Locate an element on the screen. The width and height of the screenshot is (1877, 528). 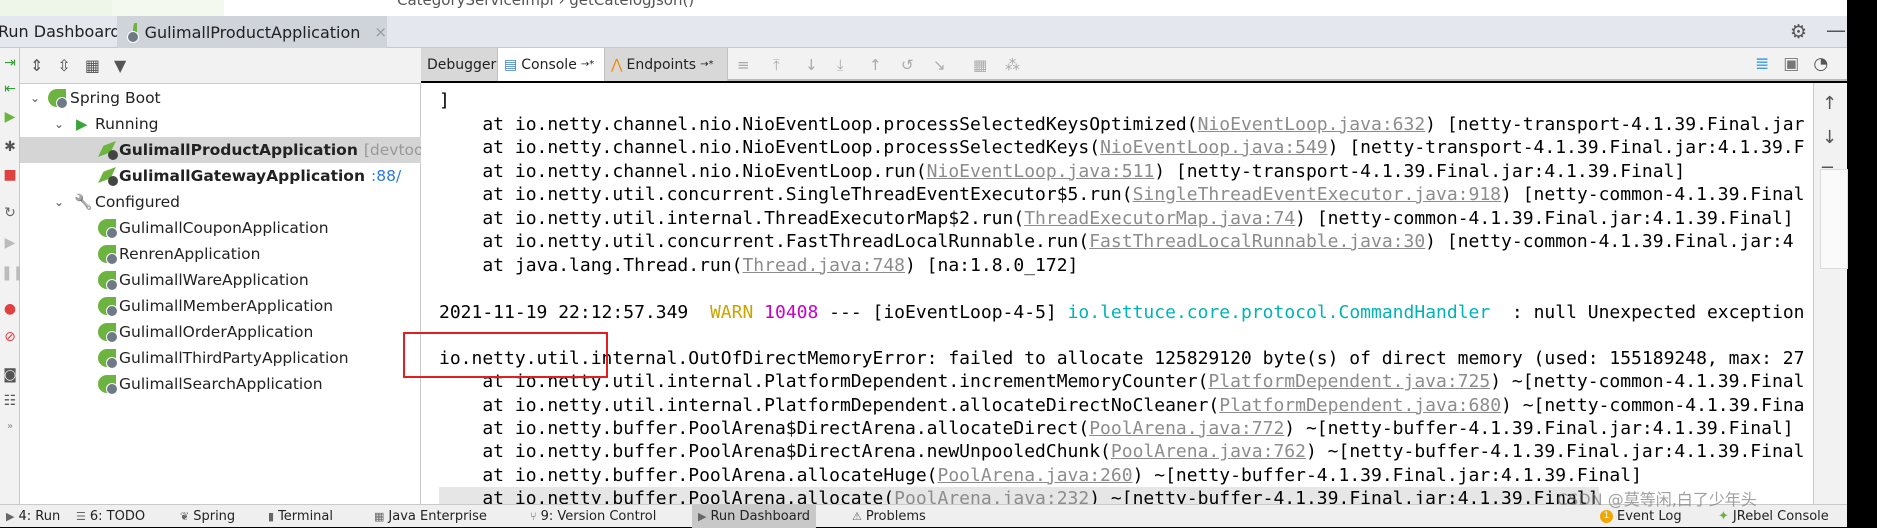
console-side-toolbar: ↑ ↓ ═ is located at coordinates (1830, 293).